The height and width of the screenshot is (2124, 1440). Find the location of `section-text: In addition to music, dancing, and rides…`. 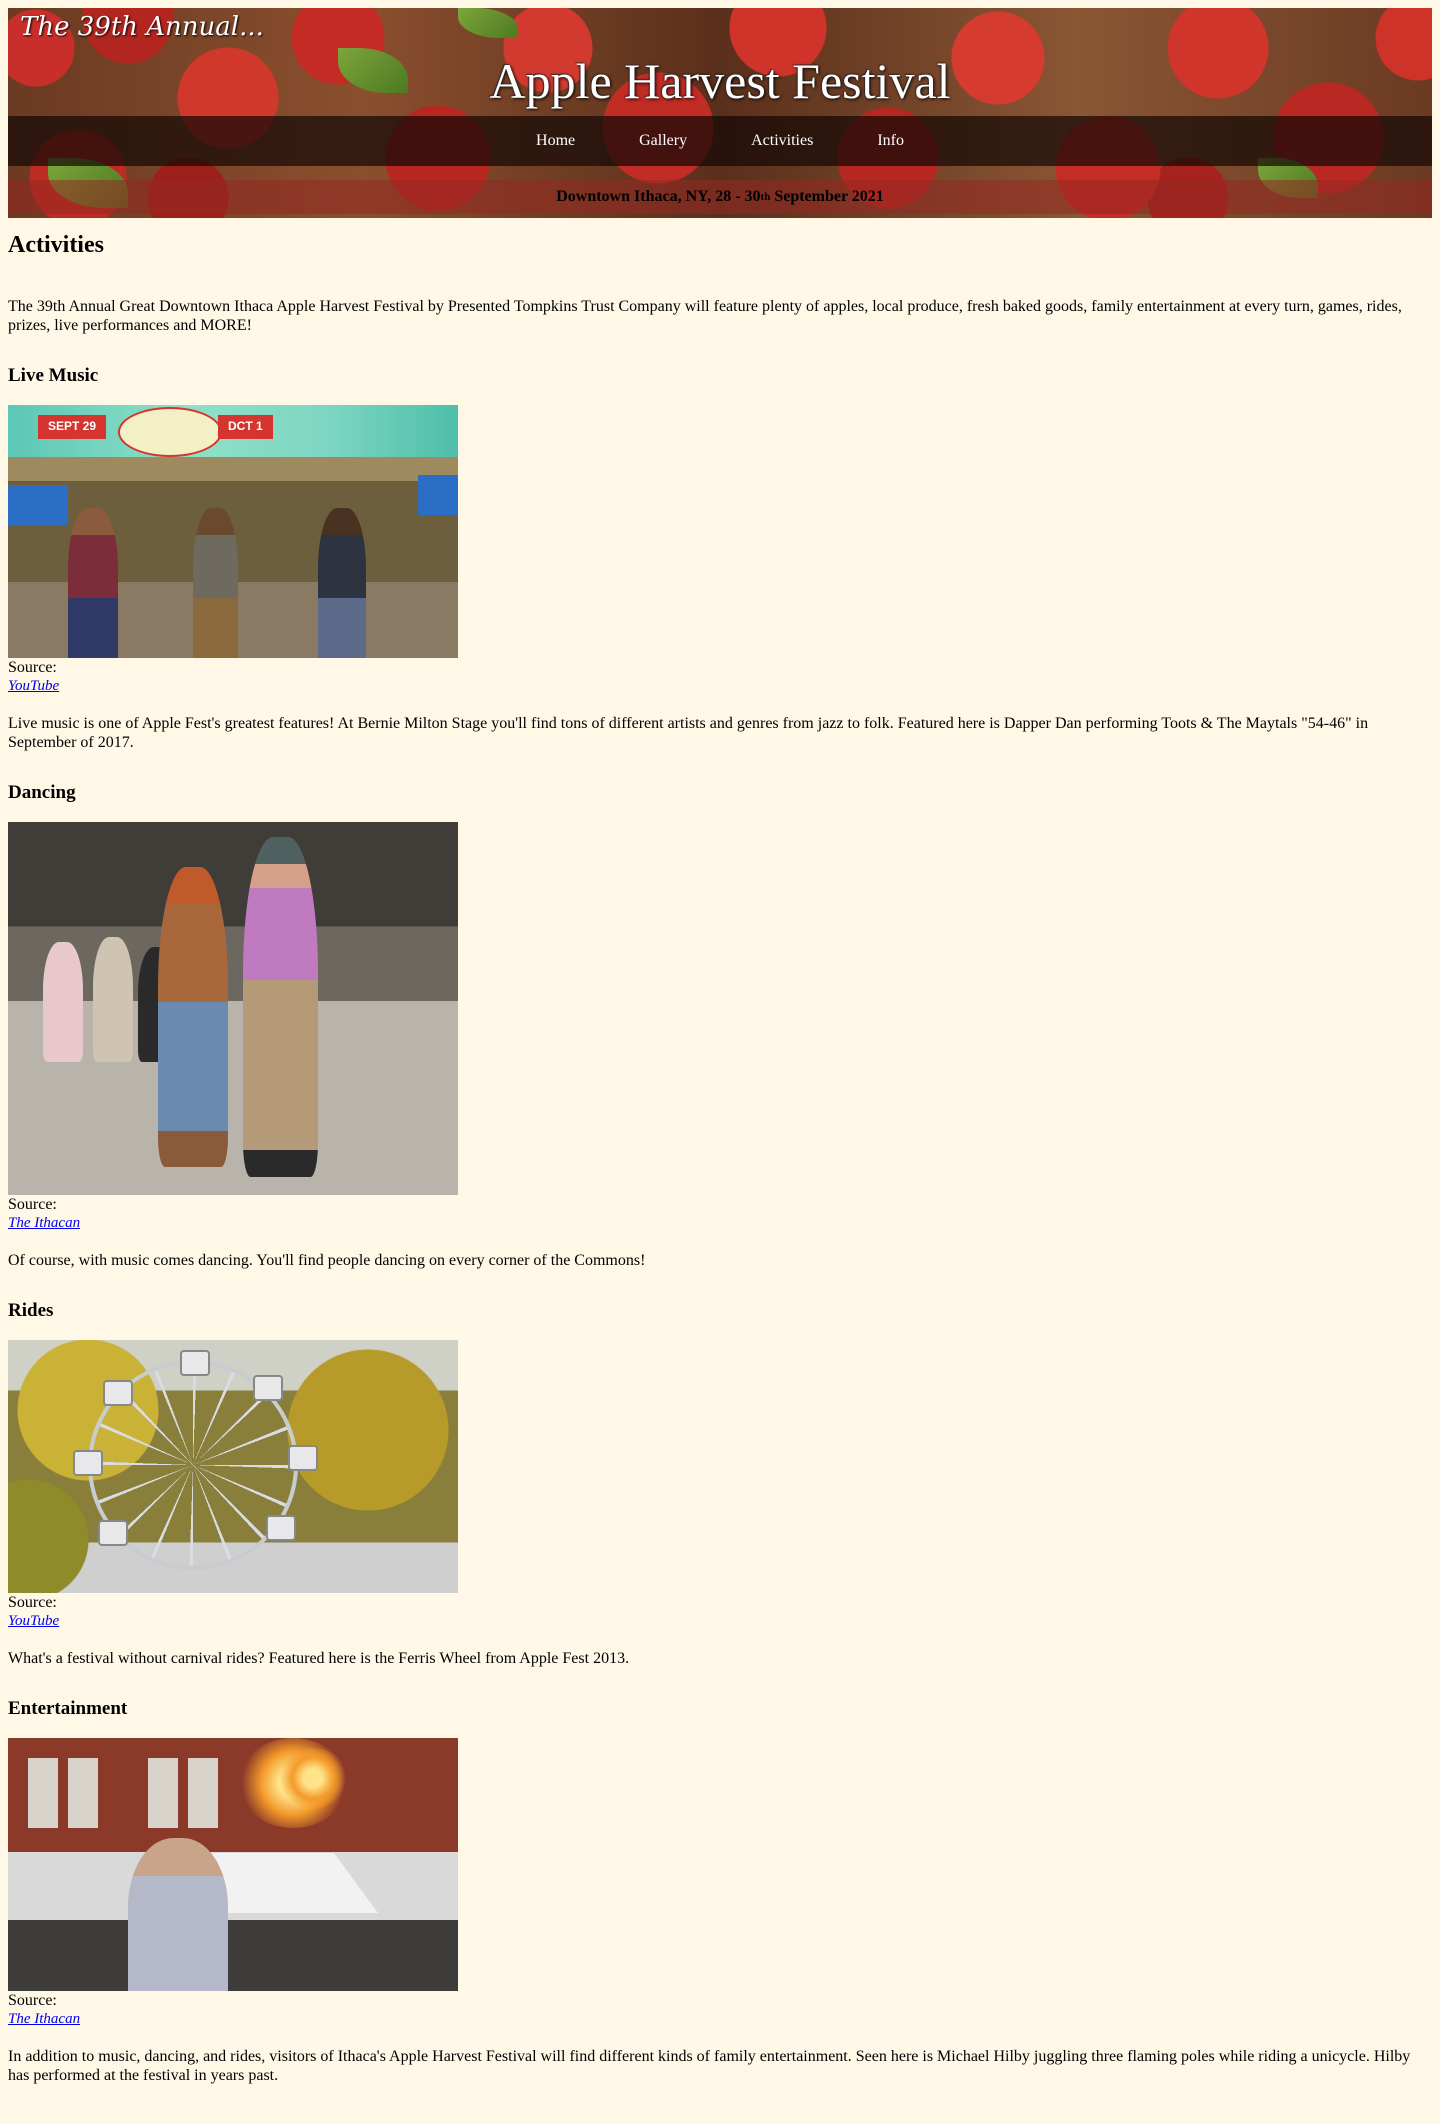

section-text: In addition to music, dancing, and rides… is located at coordinates (709, 2066).